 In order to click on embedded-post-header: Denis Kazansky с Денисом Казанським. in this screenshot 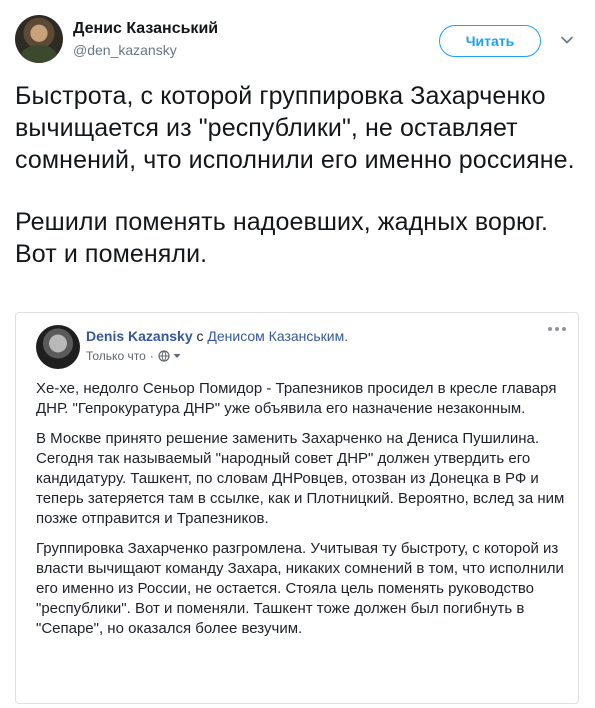, I will do `click(217, 336)`.